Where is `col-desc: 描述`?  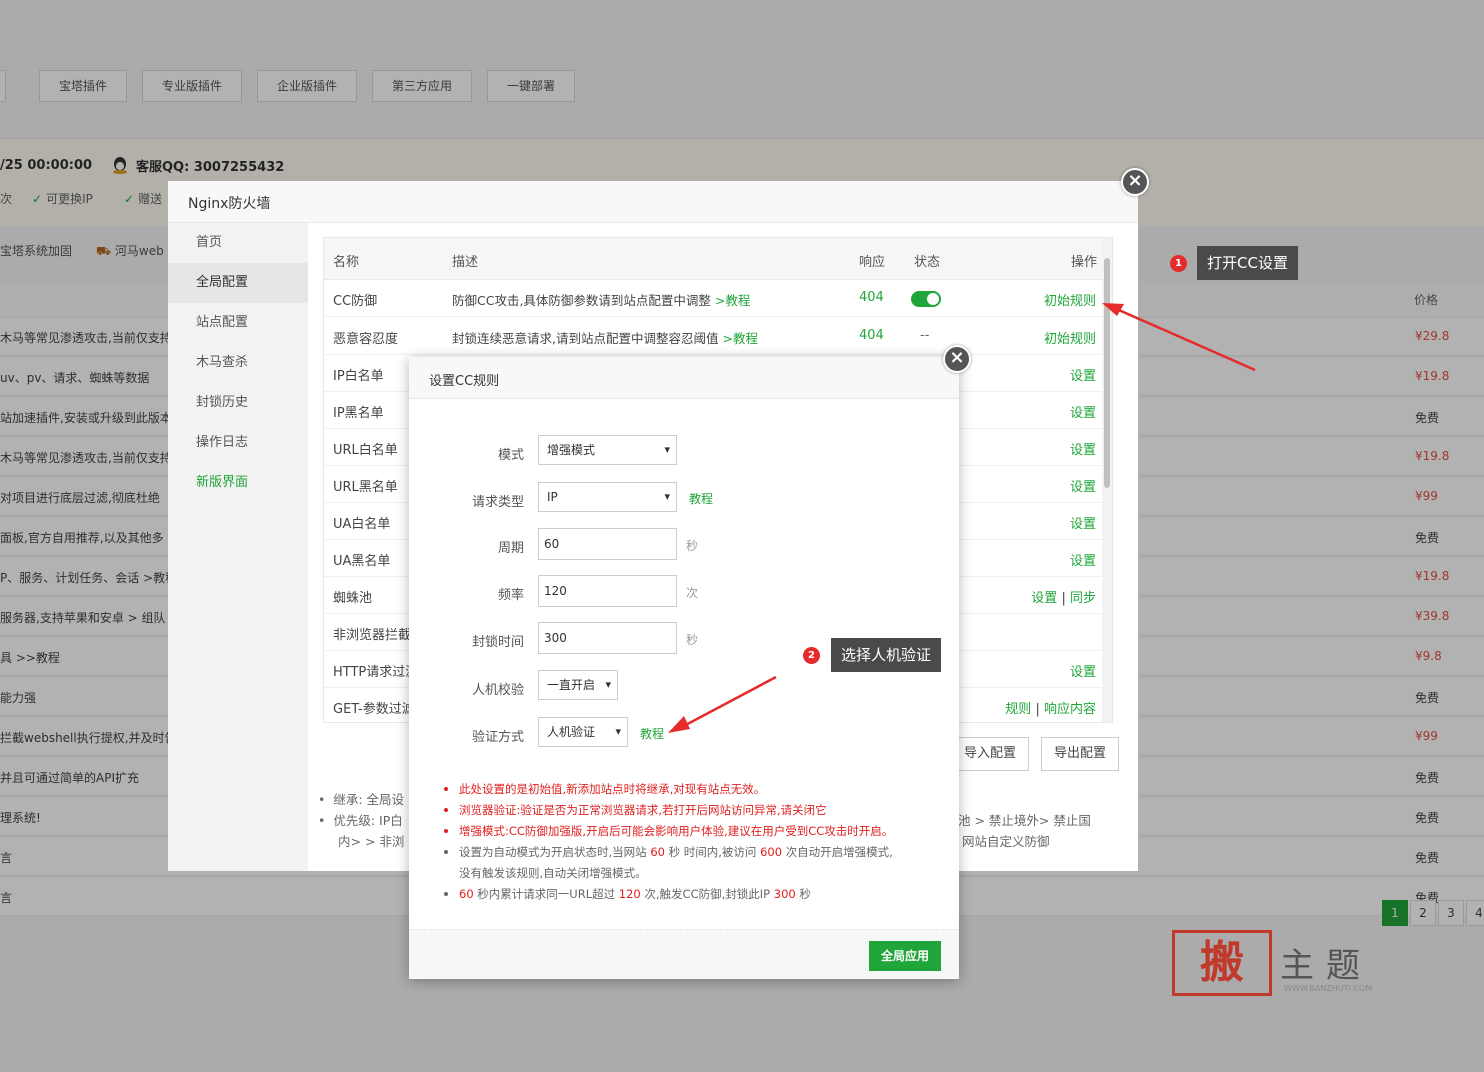 col-desc: 描述 is located at coordinates (465, 262).